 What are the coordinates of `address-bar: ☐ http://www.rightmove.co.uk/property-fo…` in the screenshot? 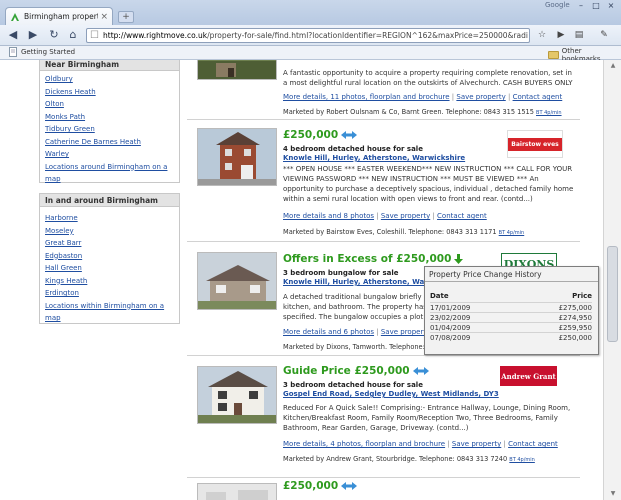 It's located at (308, 35).